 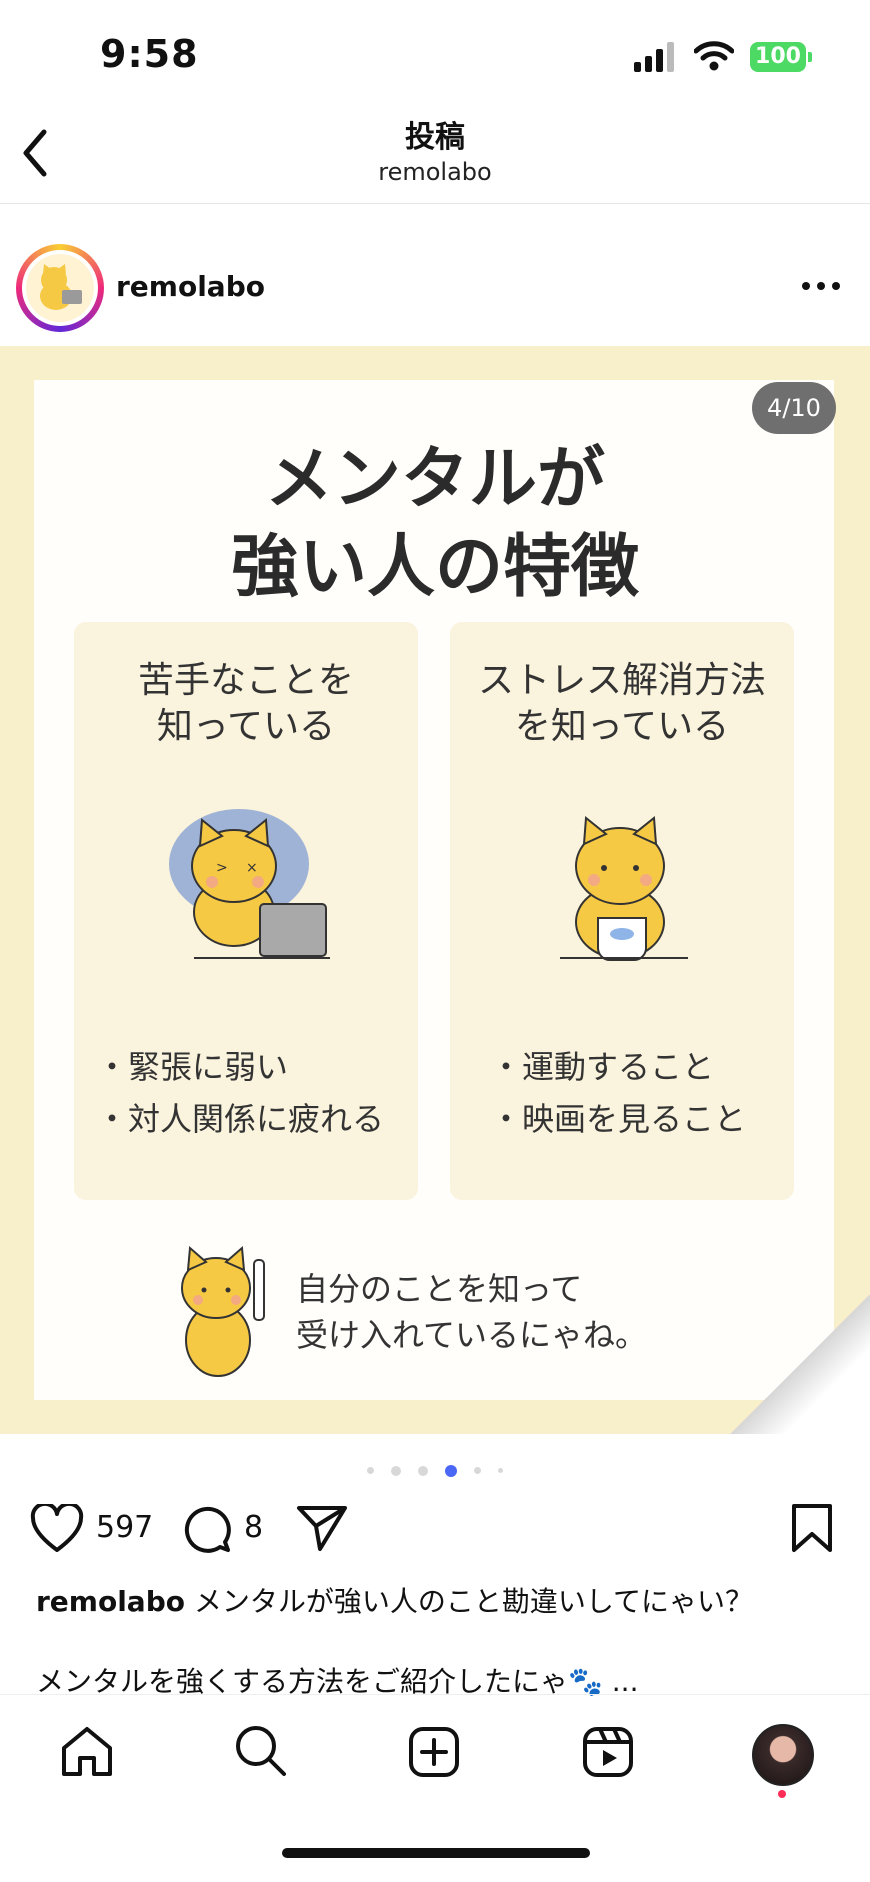 What do you see at coordinates (451, 1470) in the screenshot?
I see `carousel-dot-active` at bounding box center [451, 1470].